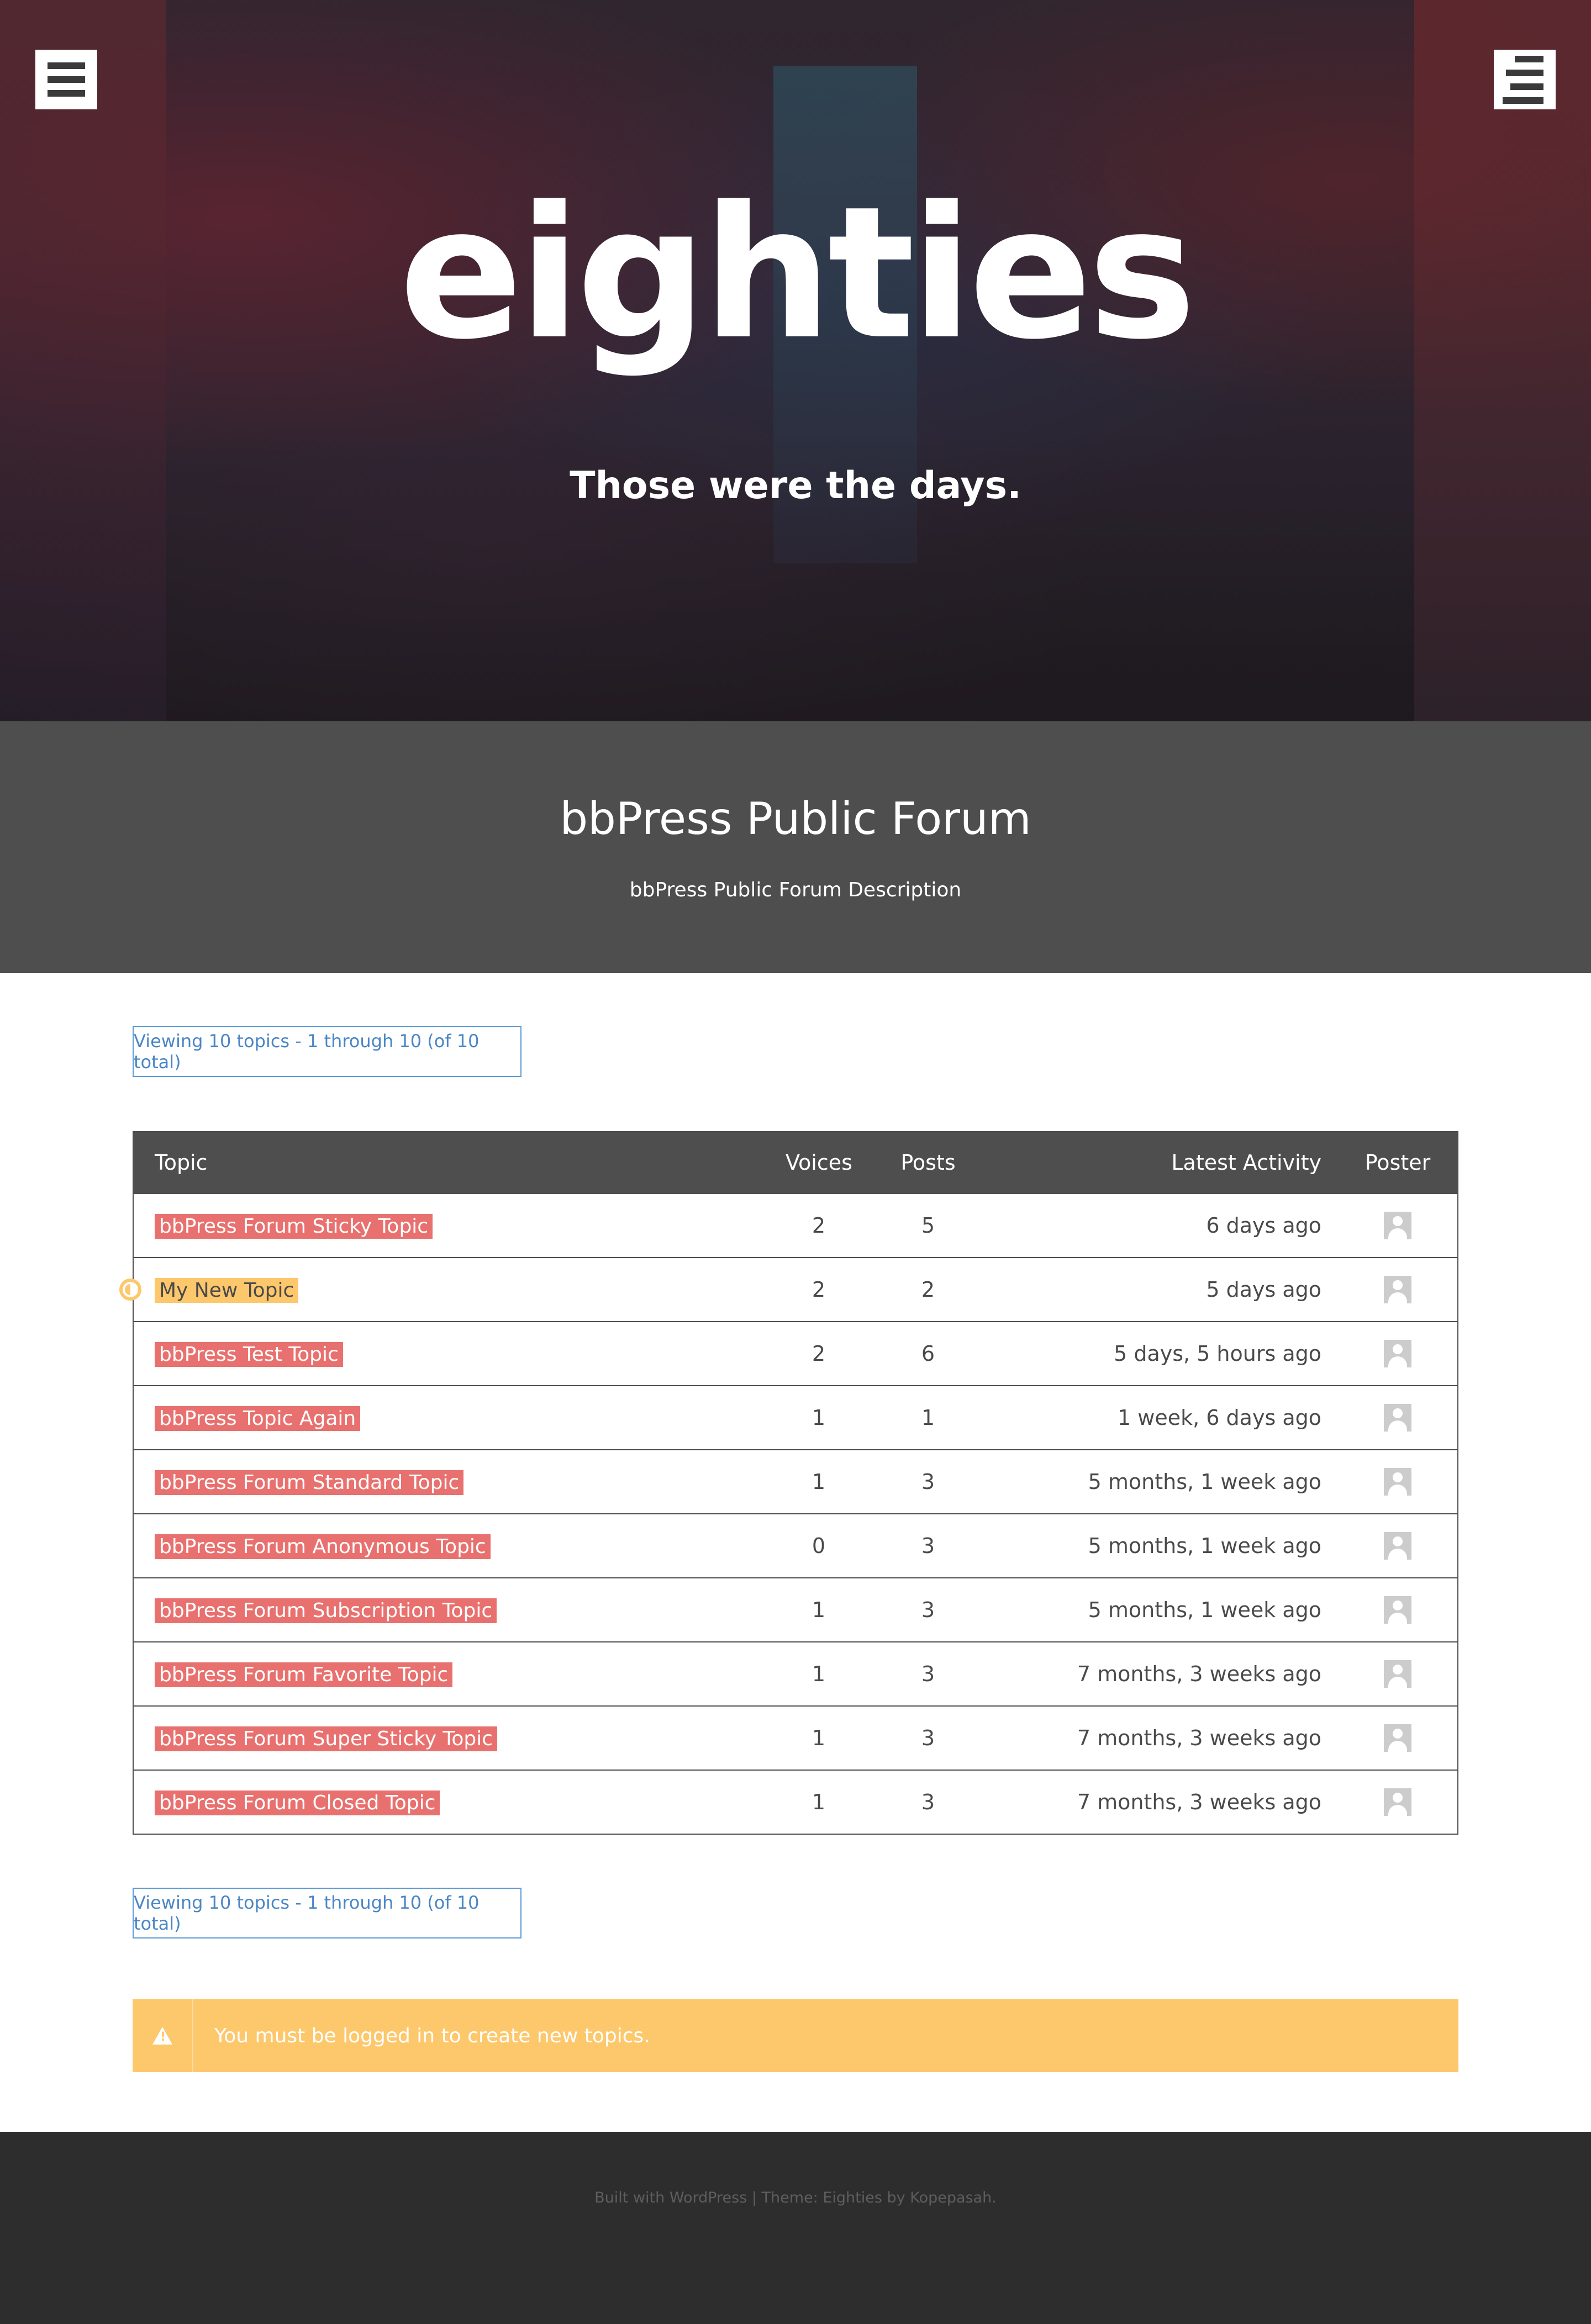  Describe the element at coordinates (1246, 1162) in the screenshot. I see `header-latest-activity: Latest Activity` at that location.